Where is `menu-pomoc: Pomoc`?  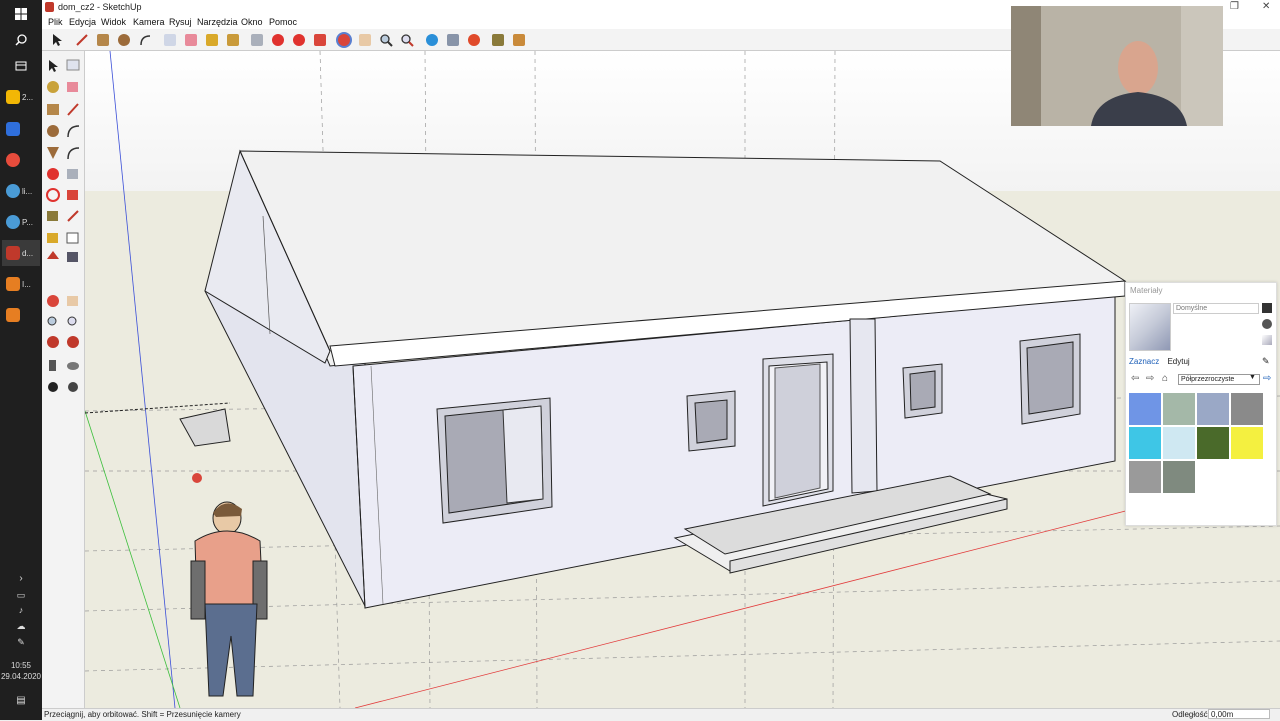 menu-pomoc: Pomoc is located at coordinates (283, 22).